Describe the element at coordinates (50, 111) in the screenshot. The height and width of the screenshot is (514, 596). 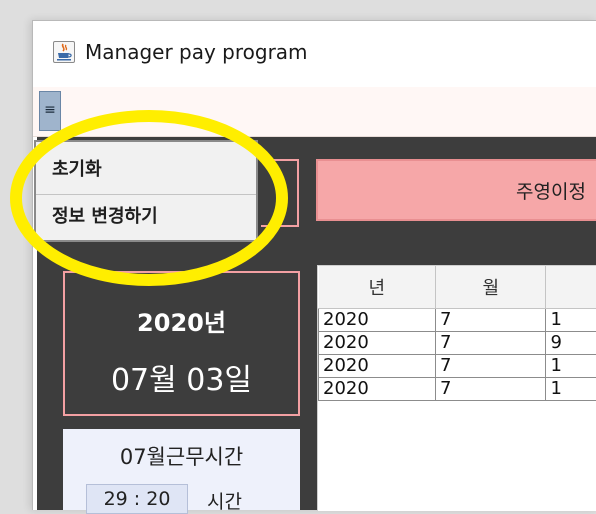
I see `hamburger-menu-icon: ≡` at that location.